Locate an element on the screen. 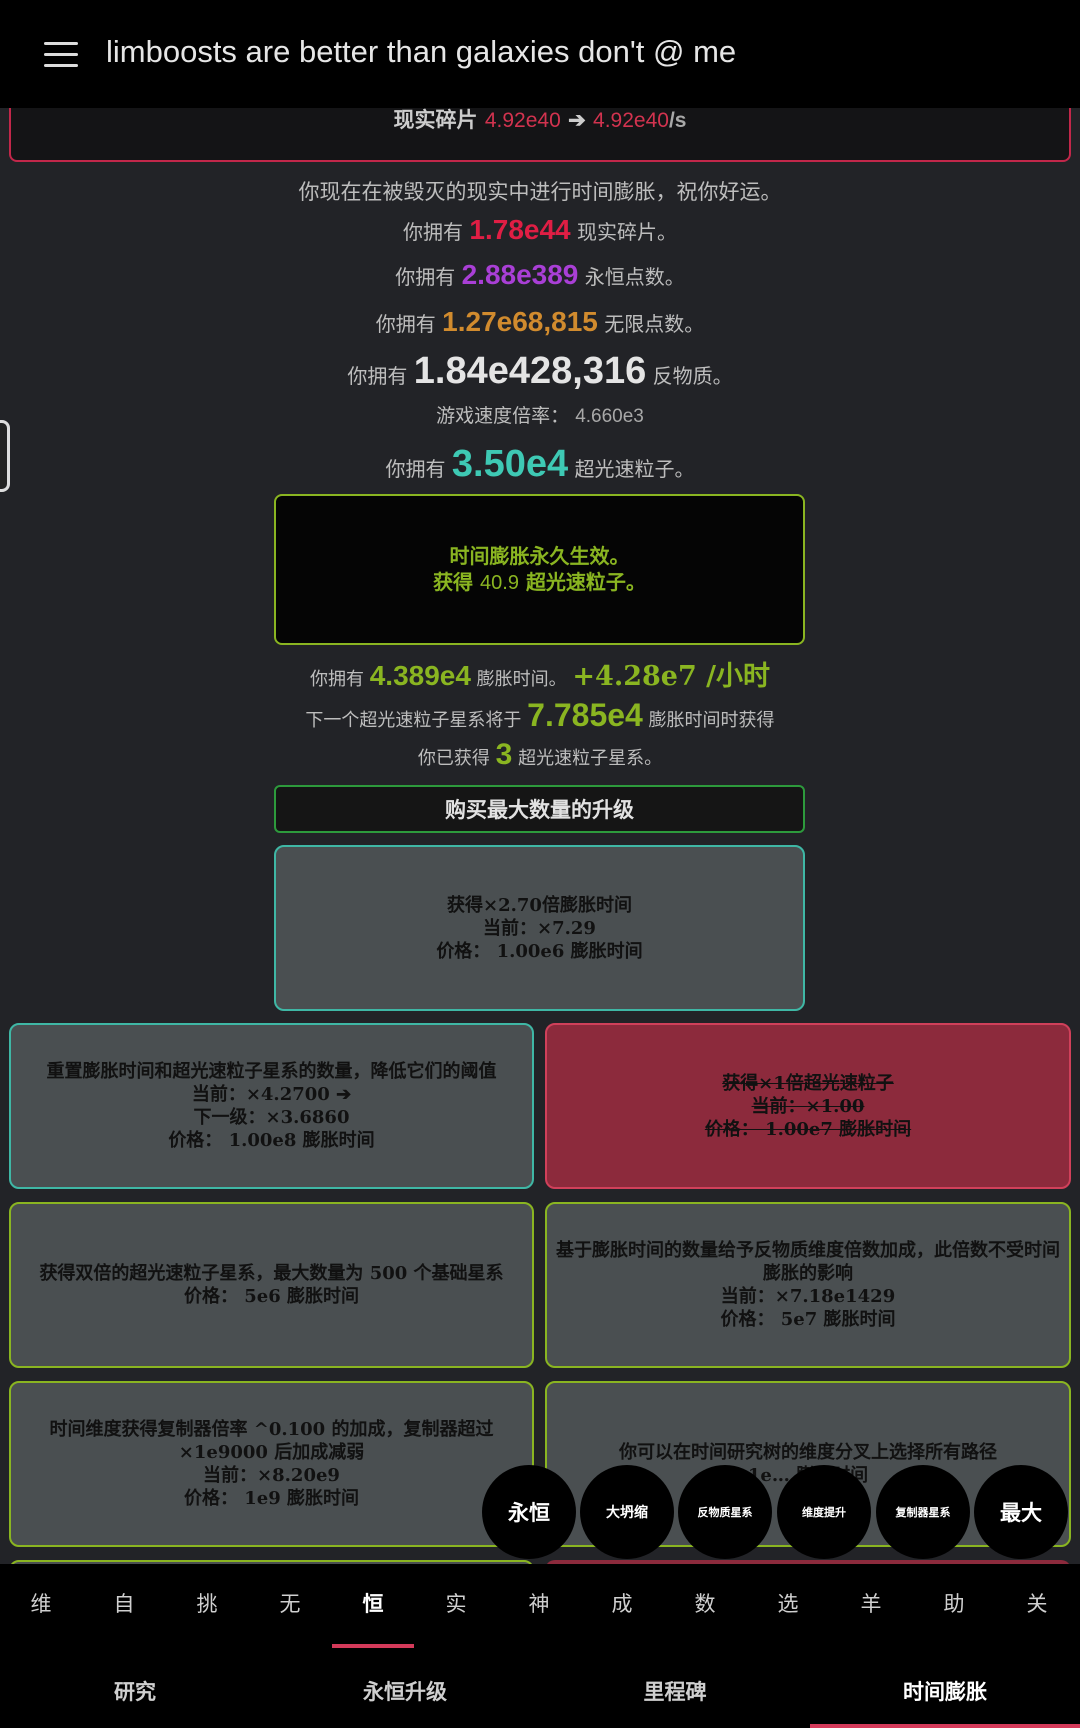 The height and width of the screenshot is (1728, 1080). tachyon-galaxies-count: 3 is located at coordinates (504, 754).